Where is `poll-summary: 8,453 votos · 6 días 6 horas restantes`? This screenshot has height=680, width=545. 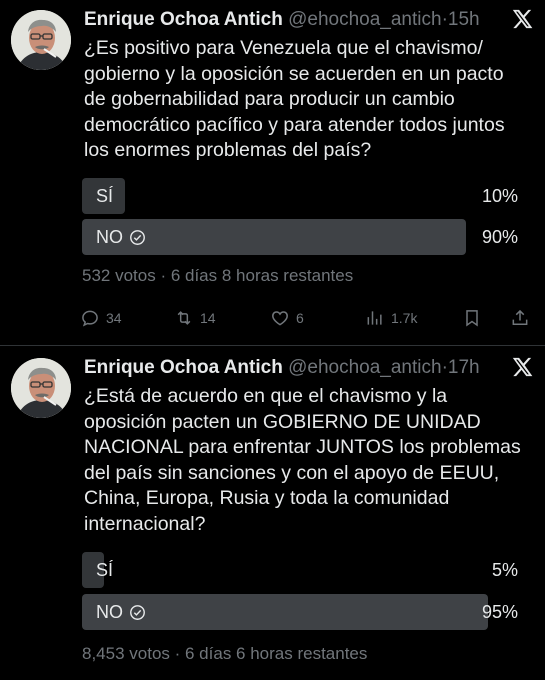 poll-summary: 8,453 votos · 6 días 6 horas restantes is located at coordinates (225, 653).